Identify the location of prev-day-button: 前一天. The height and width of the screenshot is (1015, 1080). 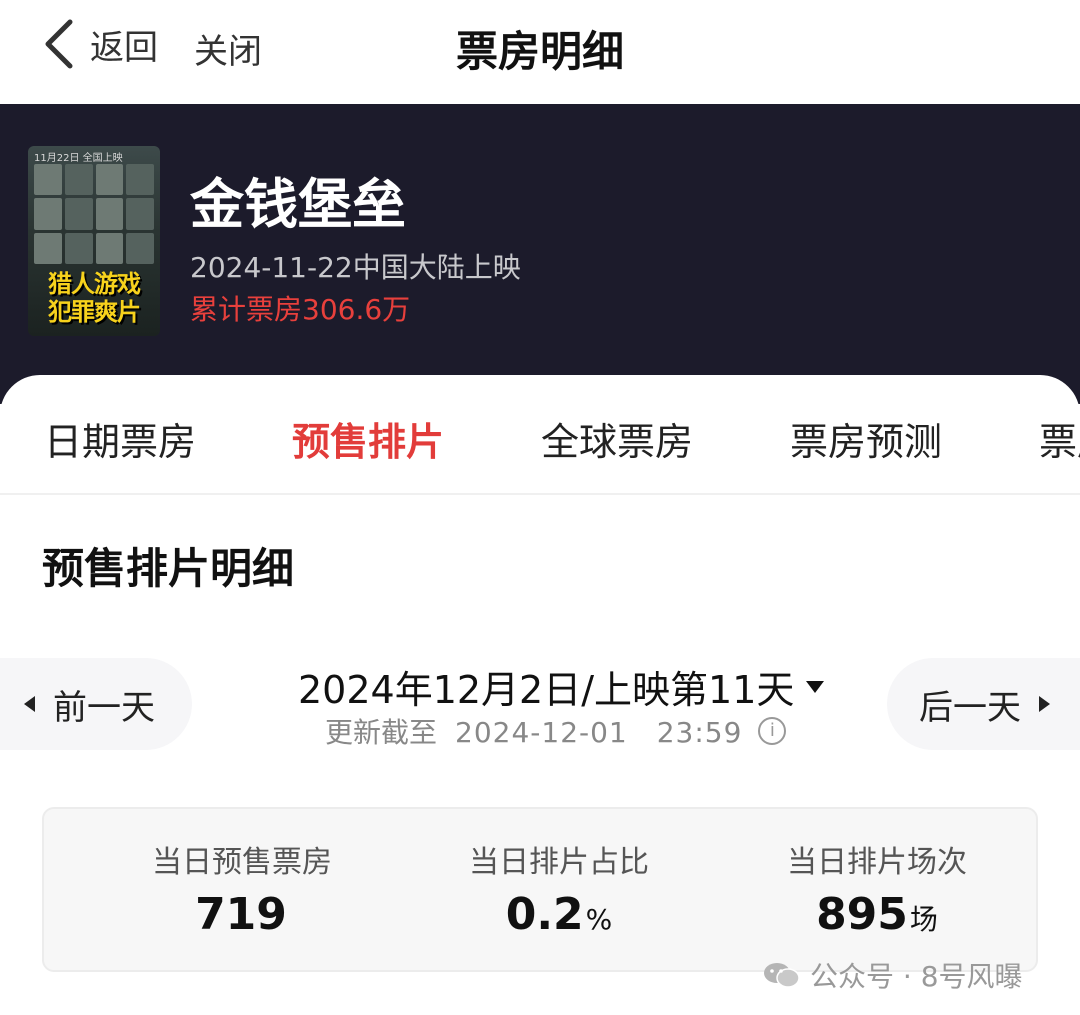
(96, 704).